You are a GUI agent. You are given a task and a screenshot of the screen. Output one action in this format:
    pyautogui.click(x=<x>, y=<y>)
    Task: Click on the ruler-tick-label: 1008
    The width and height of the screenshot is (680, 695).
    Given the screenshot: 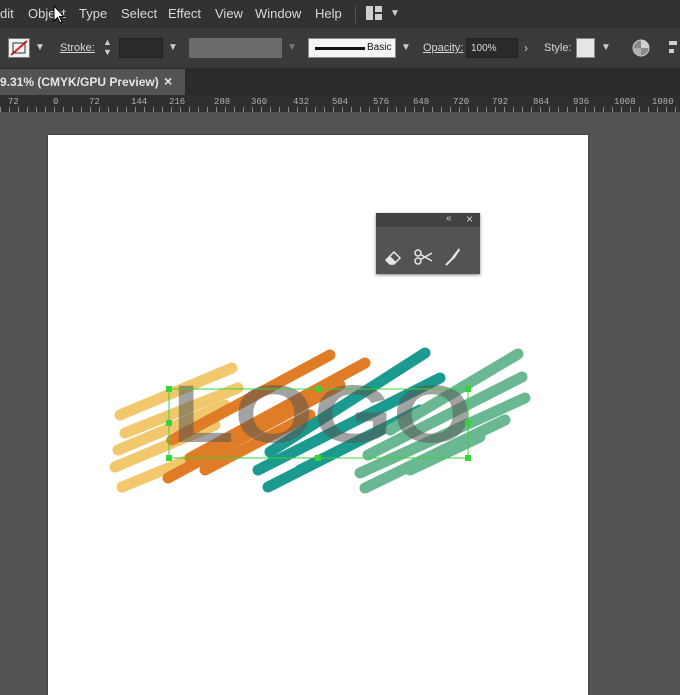 What is the action you would take?
    pyautogui.click(x=625, y=102)
    